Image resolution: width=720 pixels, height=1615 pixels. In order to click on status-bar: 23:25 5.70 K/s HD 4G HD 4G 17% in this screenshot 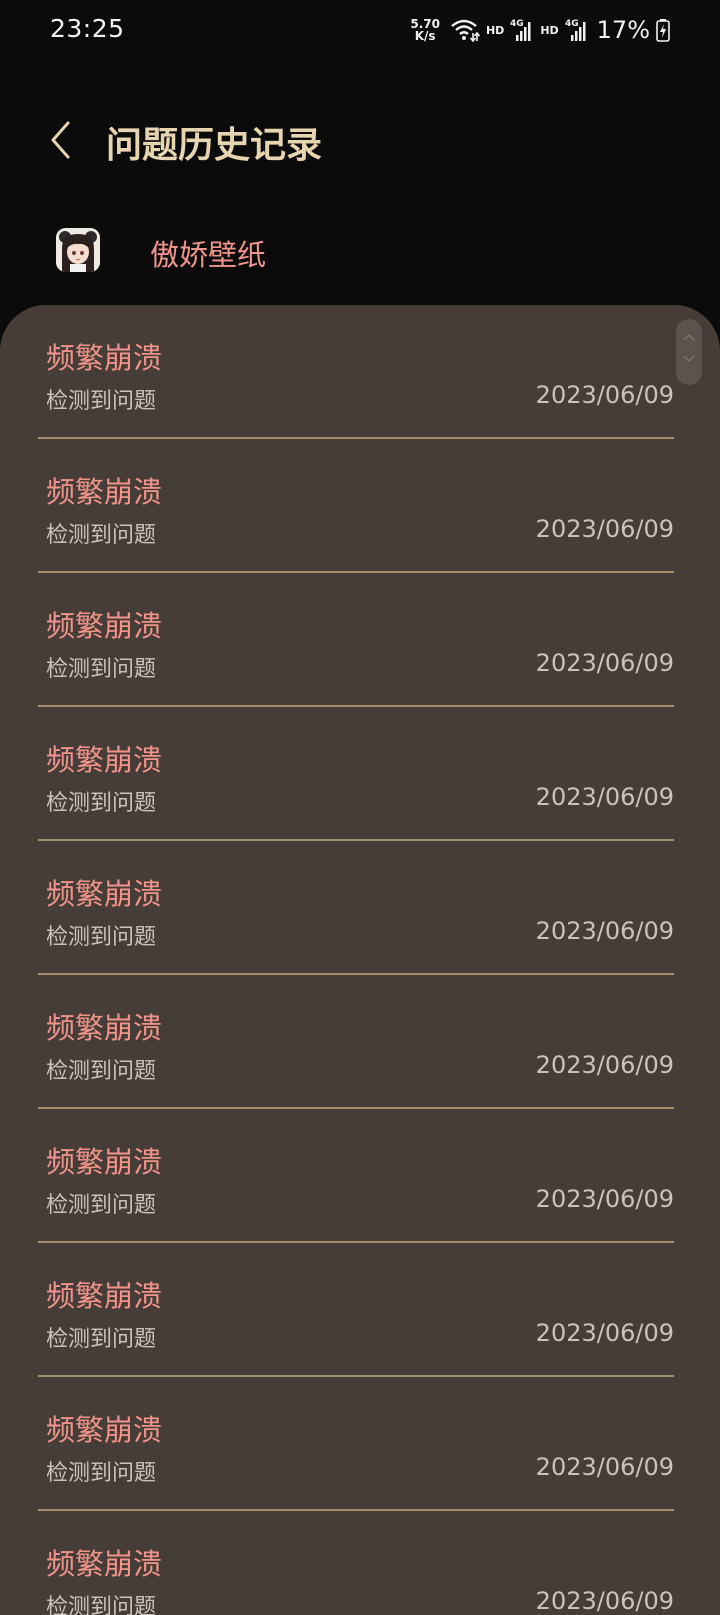, I will do `click(360, 31)`.